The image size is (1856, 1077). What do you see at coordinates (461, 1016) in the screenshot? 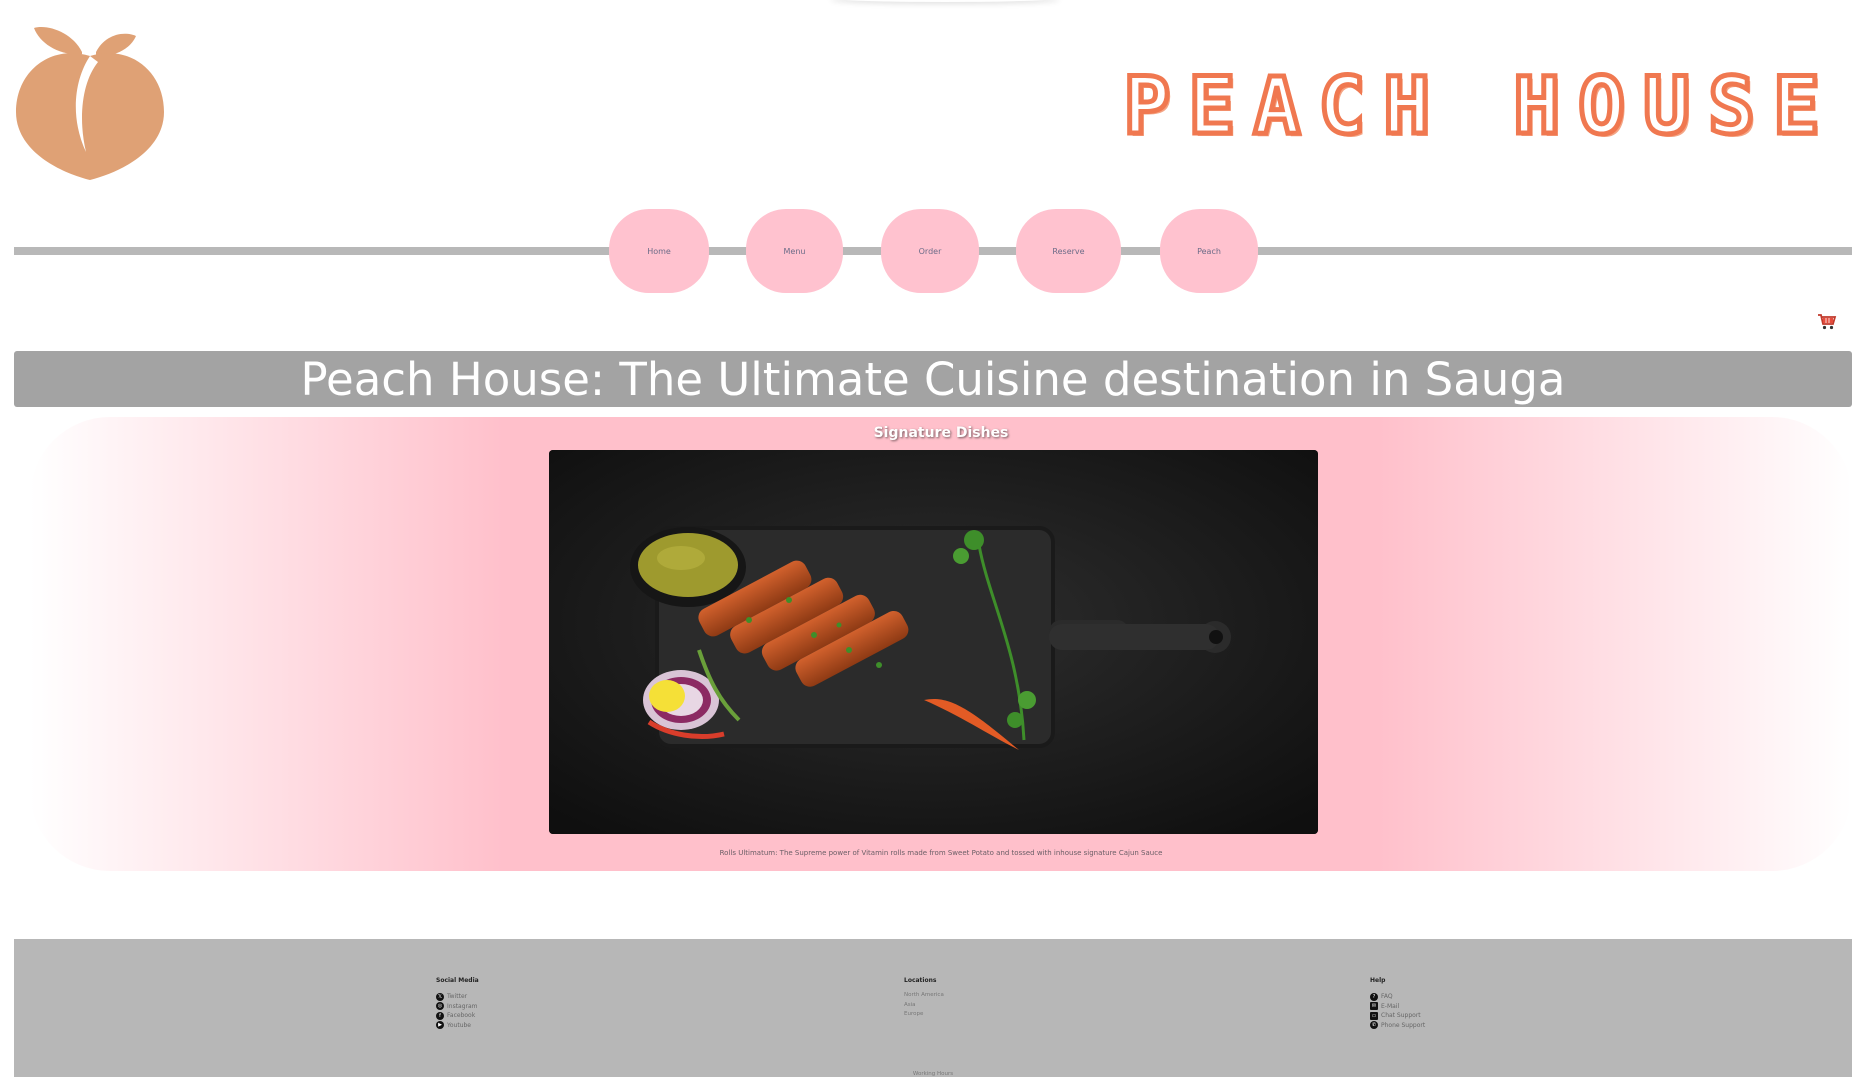
I see `footer-link-label: Facebook` at bounding box center [461, 1016].